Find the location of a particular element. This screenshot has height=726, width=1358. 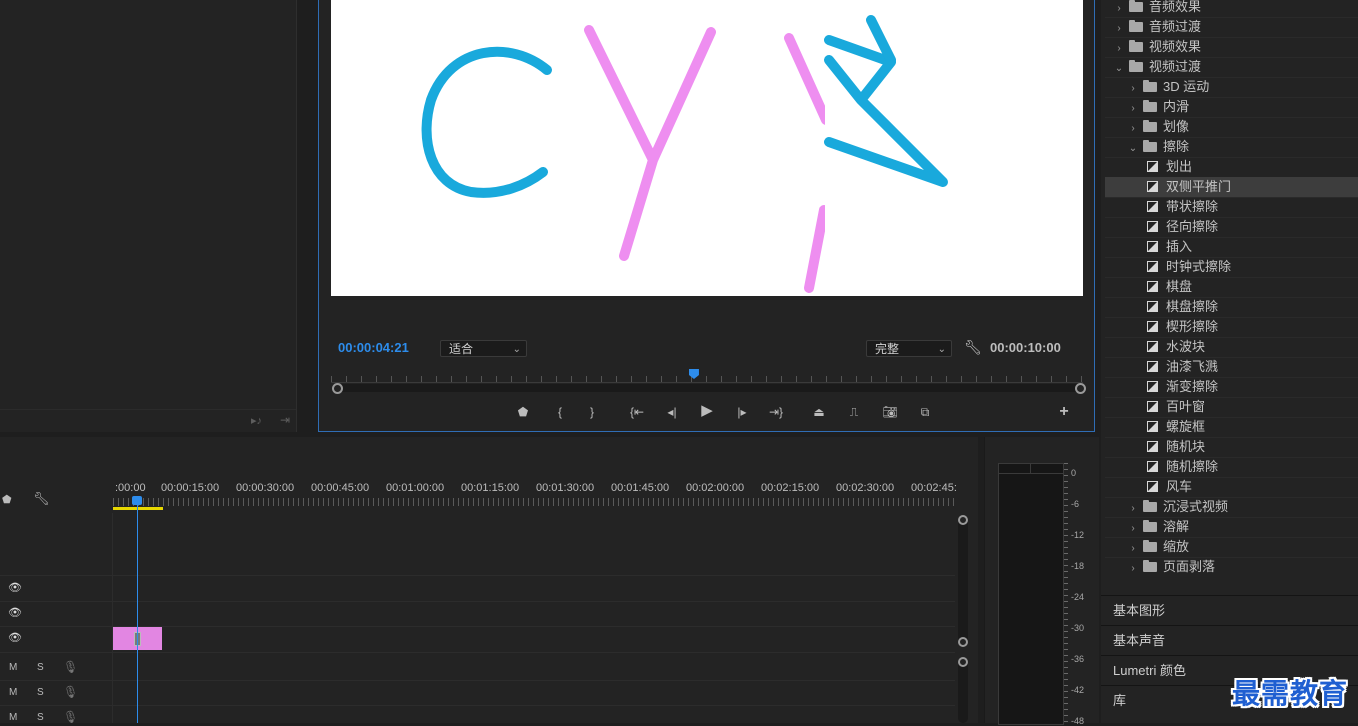

effects-folder-row: › 音频效果 is located at coordinates (1231, 9).